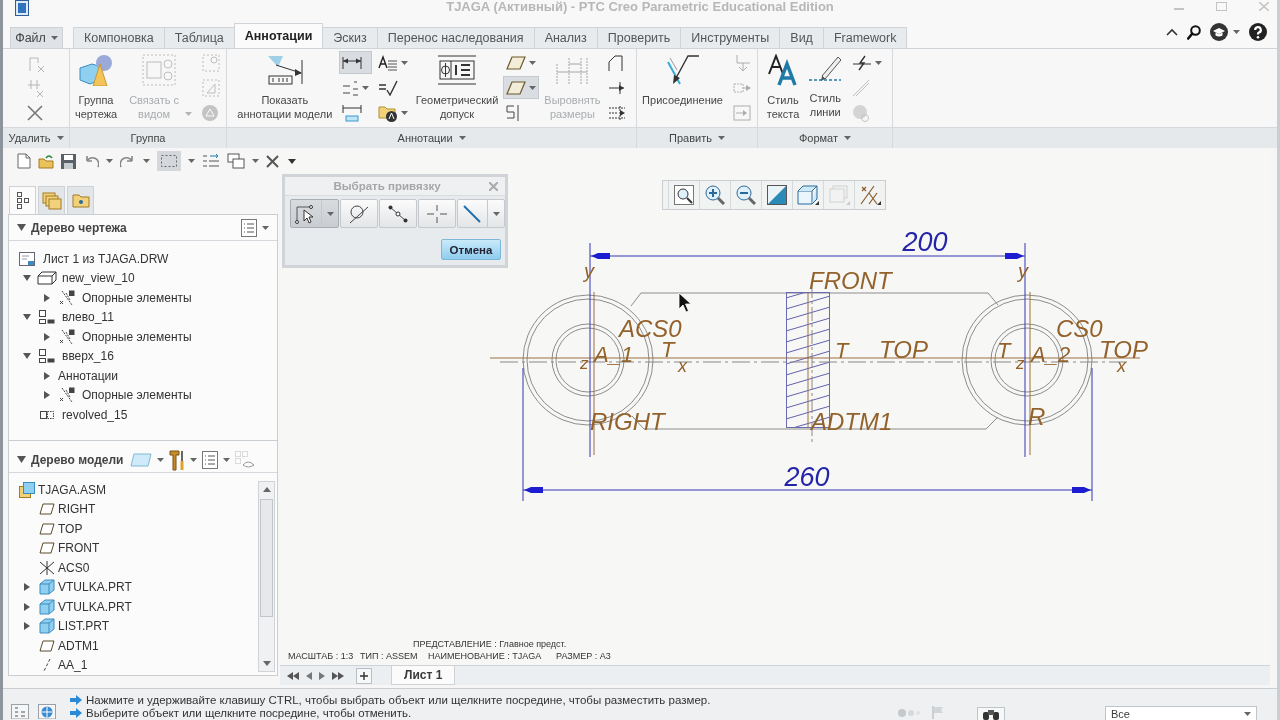  Describe the element at coordinates (684, 195) in the screenshot. I see `zoom-fit-icon` at that location.